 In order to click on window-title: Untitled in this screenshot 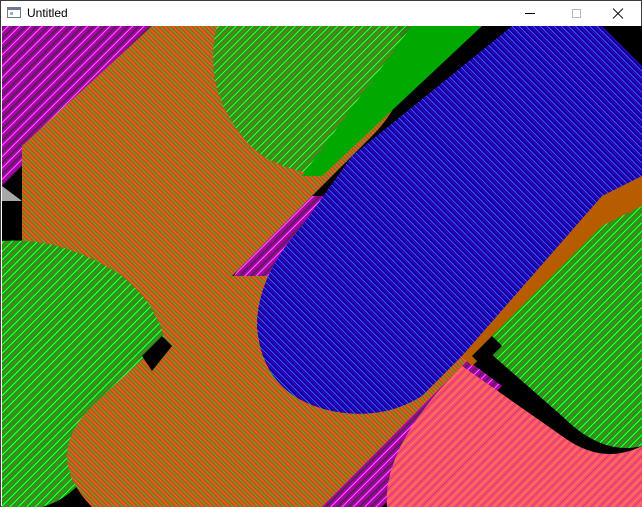, I will do `click(47, 13)`.